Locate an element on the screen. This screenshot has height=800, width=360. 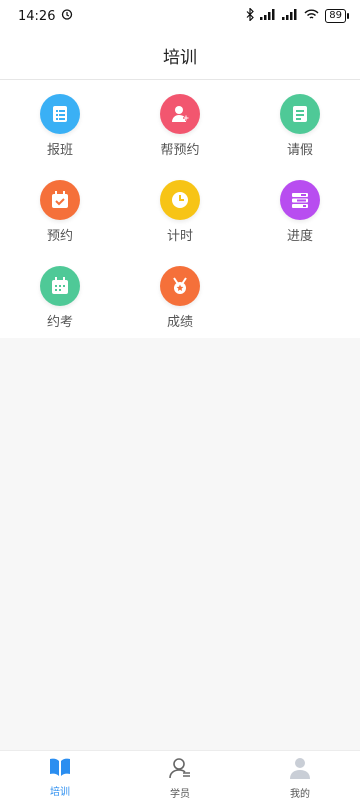
grid-label: 进度 is located at coordinates (299, 236).